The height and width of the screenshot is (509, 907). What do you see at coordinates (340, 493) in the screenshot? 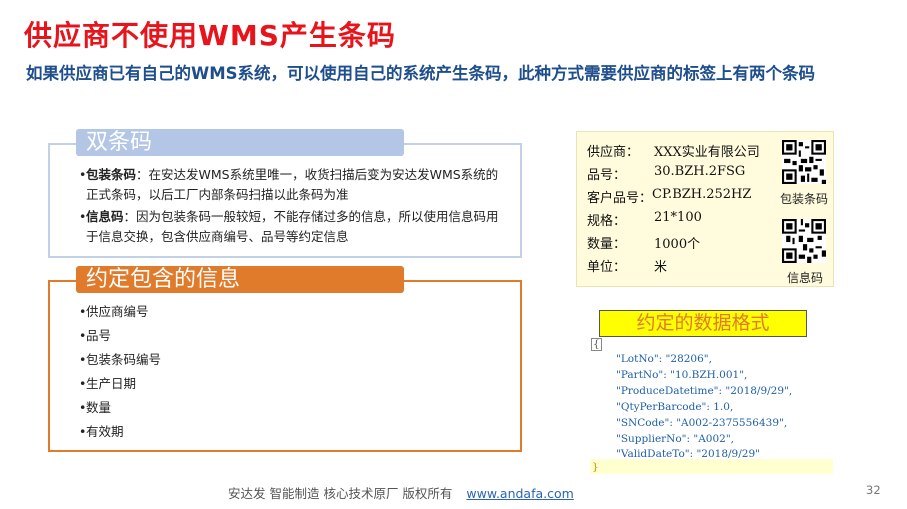
I see `footer-text: 安达发 智能制造 核心技术原厂 版权所有` at bounding box center [340, 493].